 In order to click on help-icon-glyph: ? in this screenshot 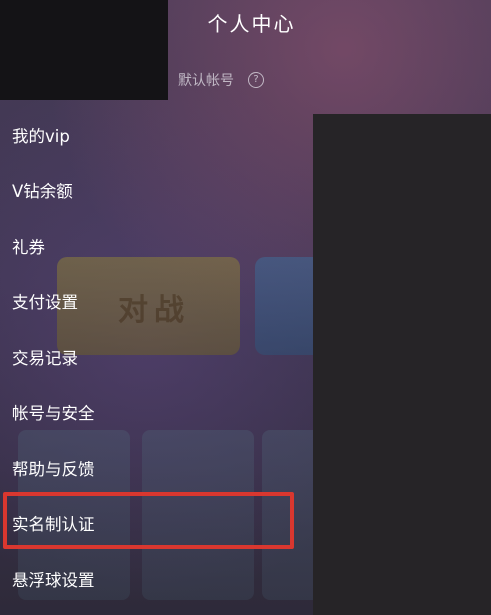, I will do `click(256, 79)`.